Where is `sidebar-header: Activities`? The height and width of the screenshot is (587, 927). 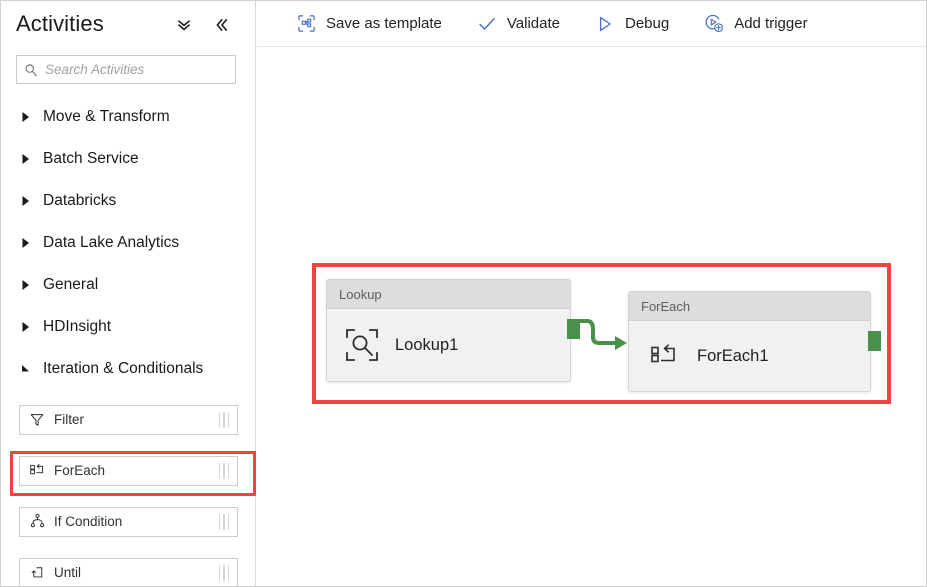 sidebar-header: Activities is located at coordinates (128, 24).